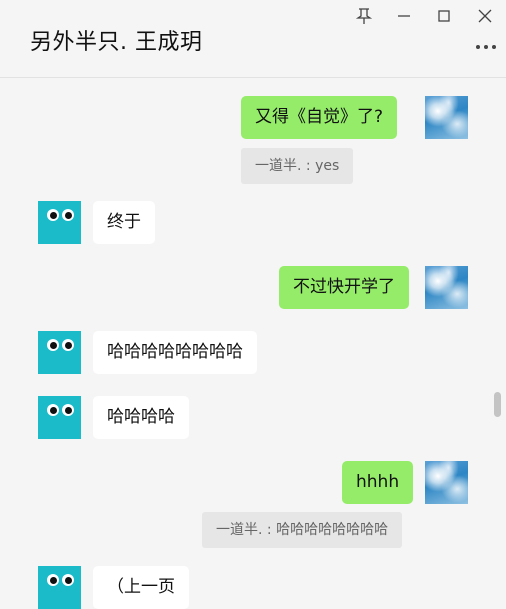 The height and width of the screenshot is (609, 506). What do you see at coordinates (404, 16) in the screenshot?
I see `minimize-button` at bounding box center [404, 16].